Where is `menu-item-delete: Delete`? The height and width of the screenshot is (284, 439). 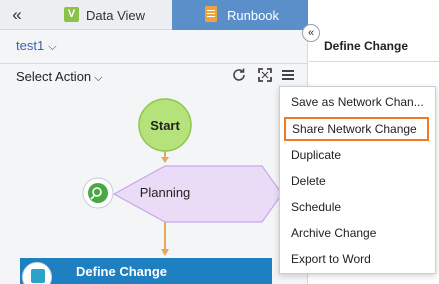
menu-item-delete: Delete is located at coordinates (357, 181).